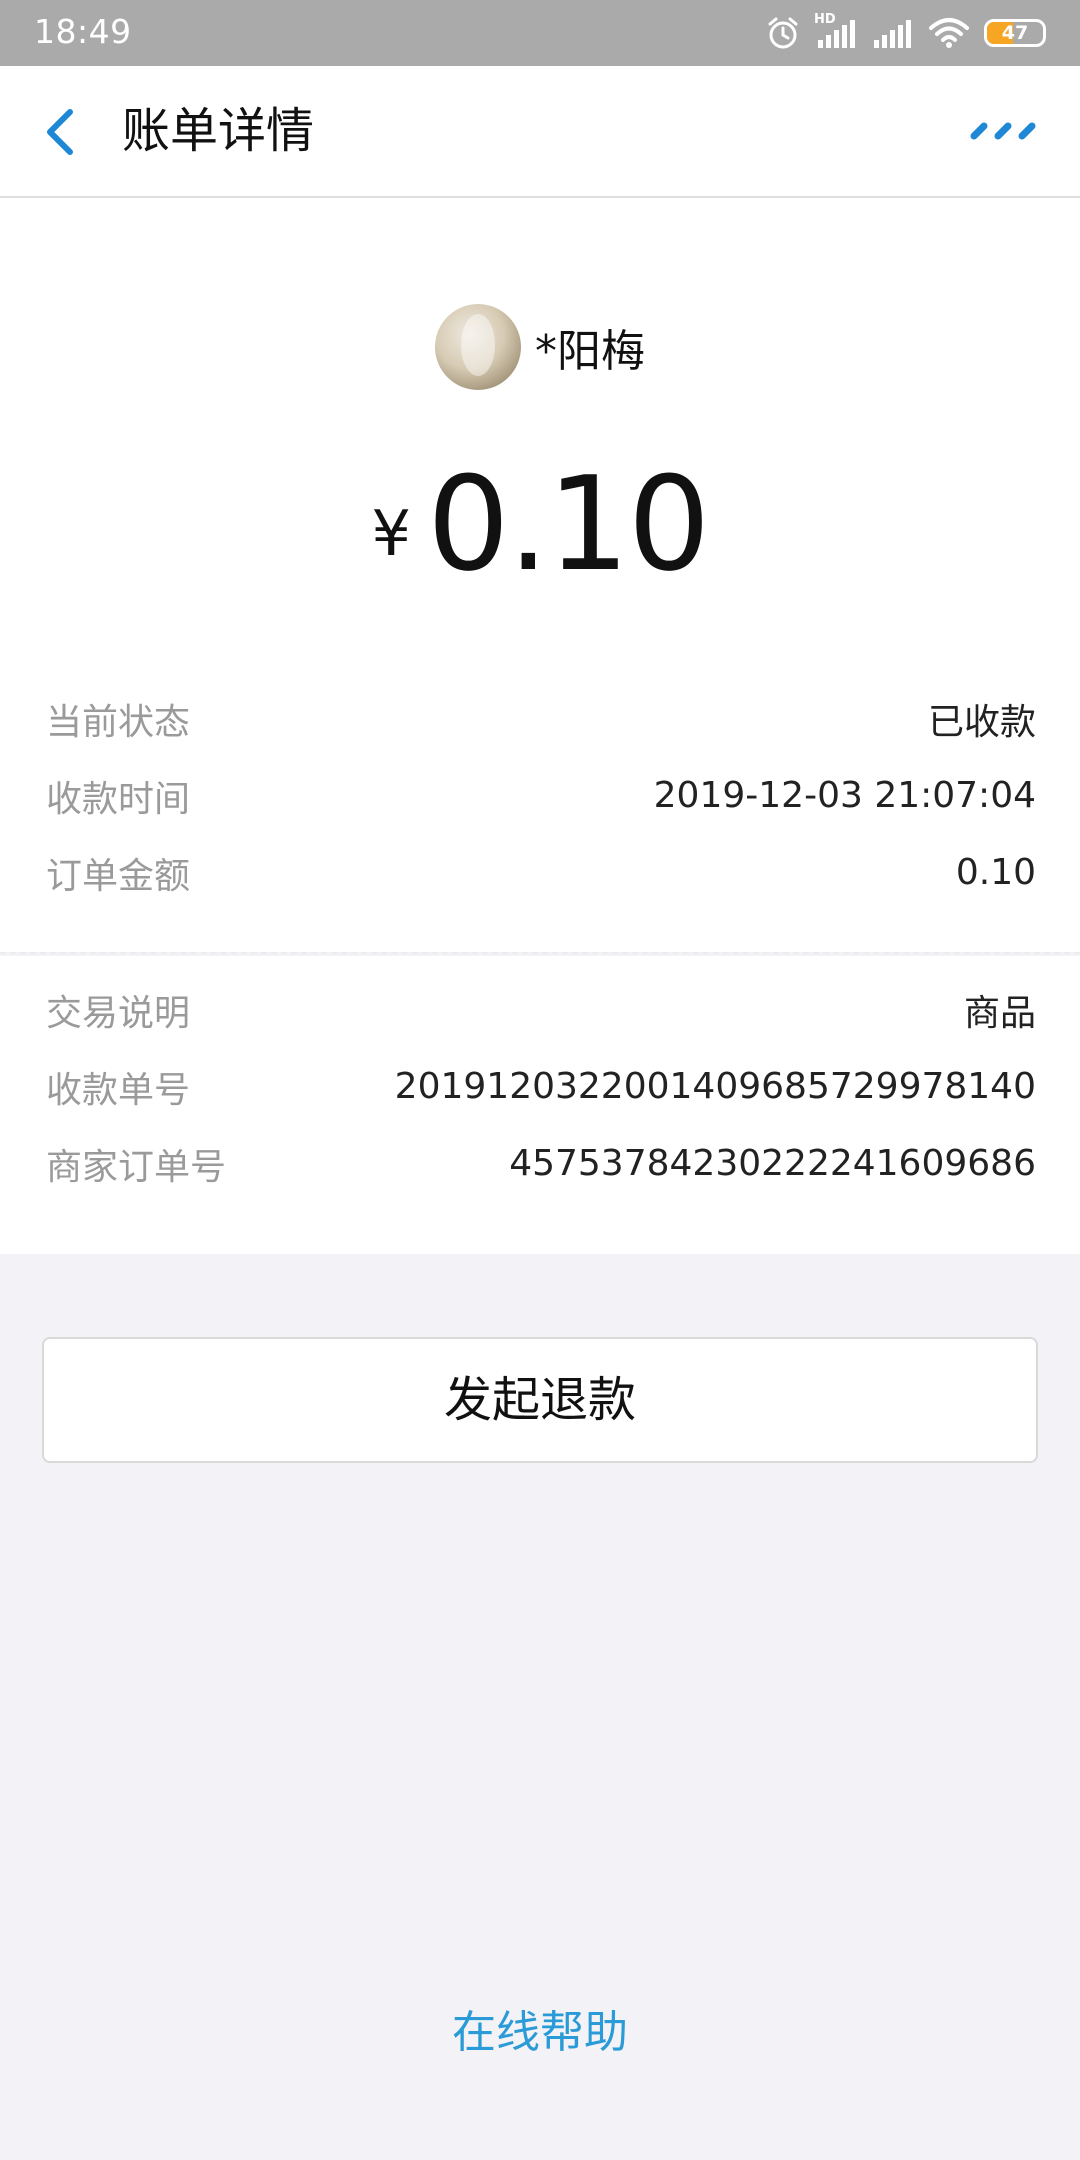 The image size is (1080, 2160). I want to click on payer-name: *阳梅, so click(590, 351).